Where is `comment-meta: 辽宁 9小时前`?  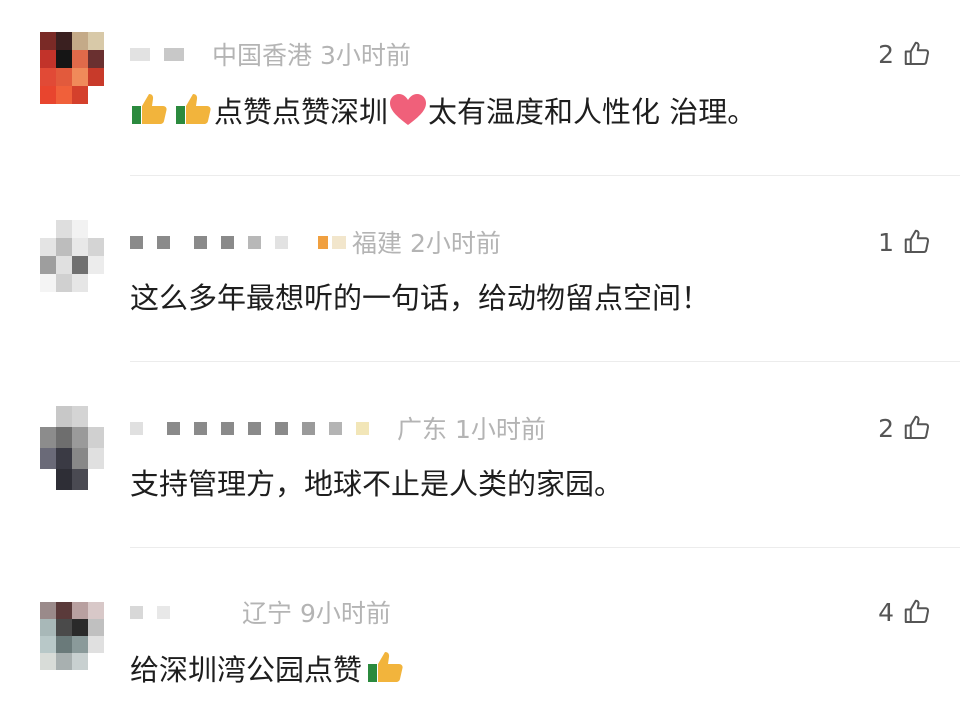 comment-meta: 辽宁 9小时前 is located at coordinates (260, 612).